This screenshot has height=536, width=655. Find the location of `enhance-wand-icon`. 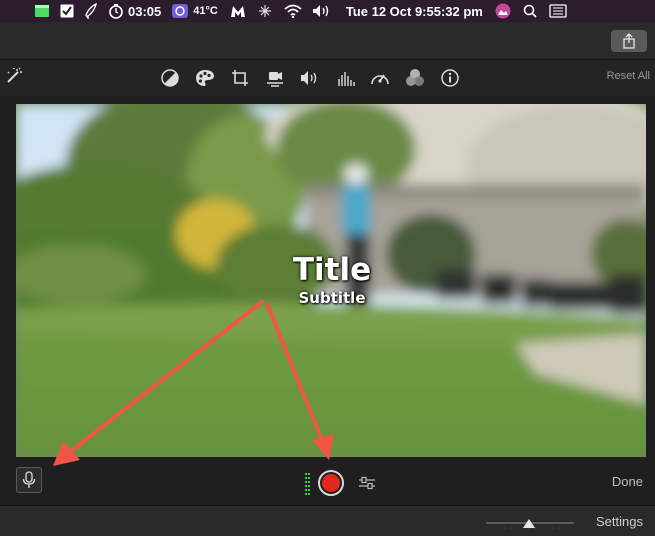

enhance-wand-icon is located at coordinates (14, 78).